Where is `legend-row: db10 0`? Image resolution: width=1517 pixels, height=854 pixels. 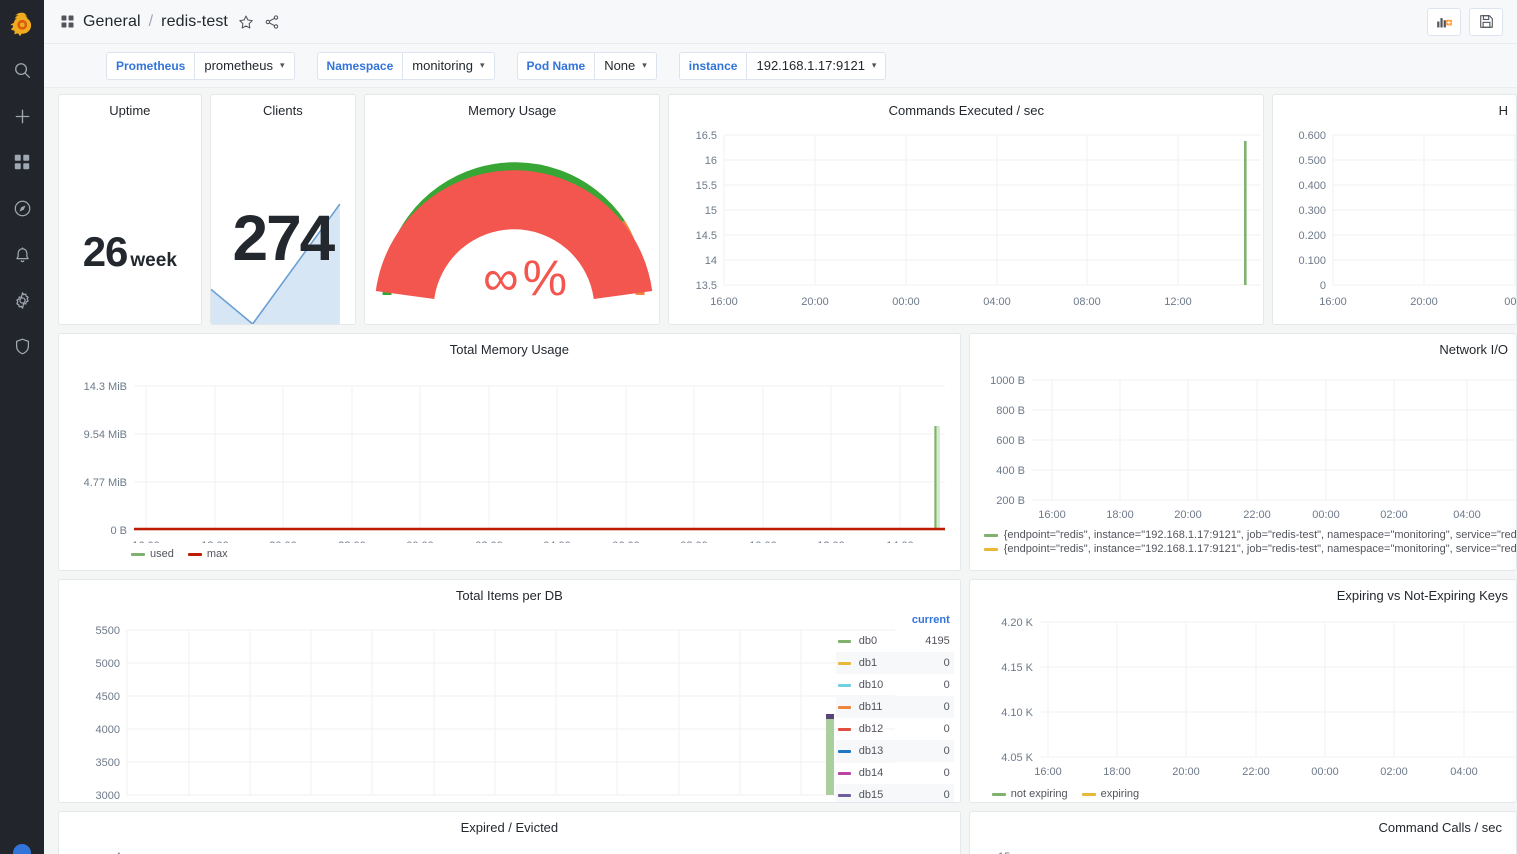 legend-row: db10 0 is located at coordinates (895, 685).